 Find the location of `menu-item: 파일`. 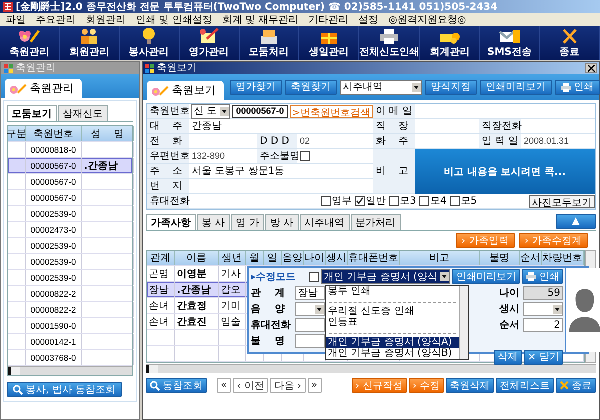

menu-item: 파일 is located at coordinates (16, 19).